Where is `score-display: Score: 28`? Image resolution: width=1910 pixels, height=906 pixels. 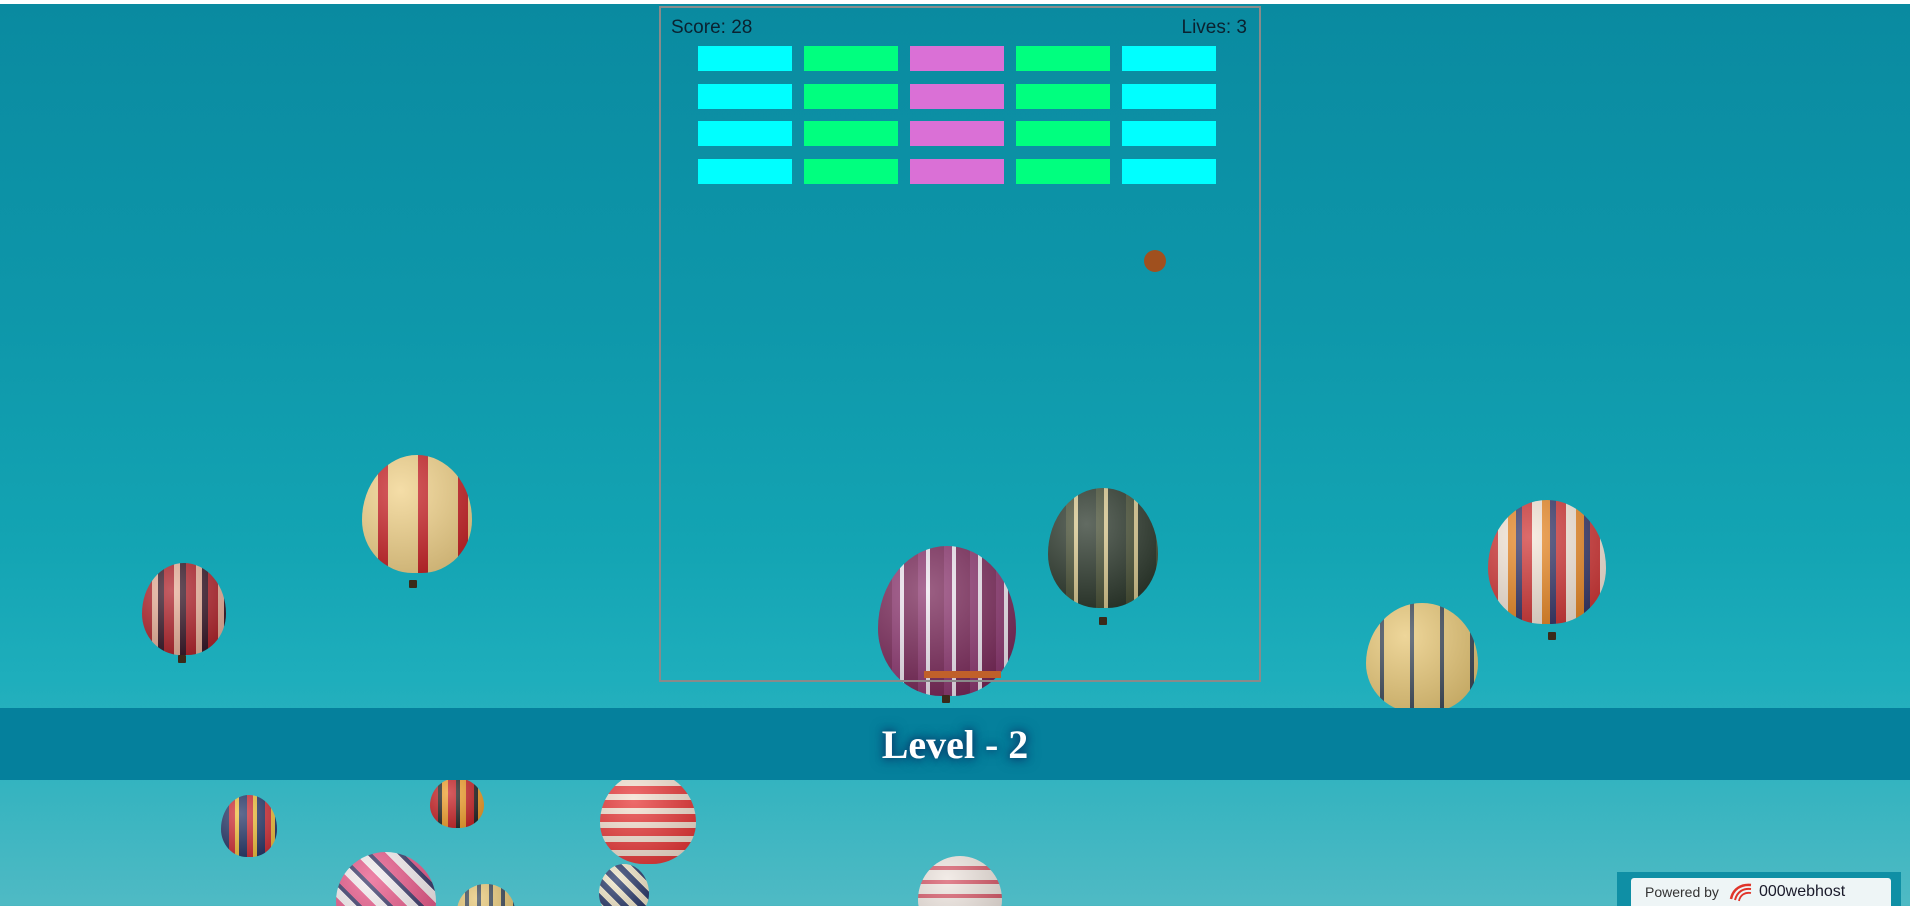 score-display: Score: 28 is located at coordinates (712, 27).